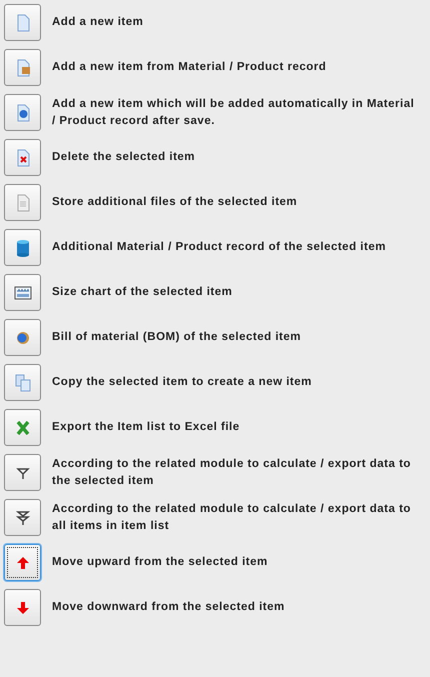  I want to click on button-description: Store additional files of the selected item, so click(175, 202).